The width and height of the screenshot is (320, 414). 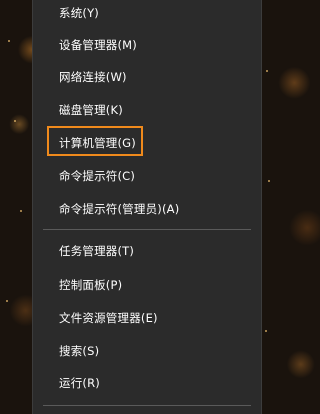 What do you see at coordinates (147, 45) in the screenshot?
I see `menu-item-device-manager: 设备管理器(M)` at bounding box center [147, 45].